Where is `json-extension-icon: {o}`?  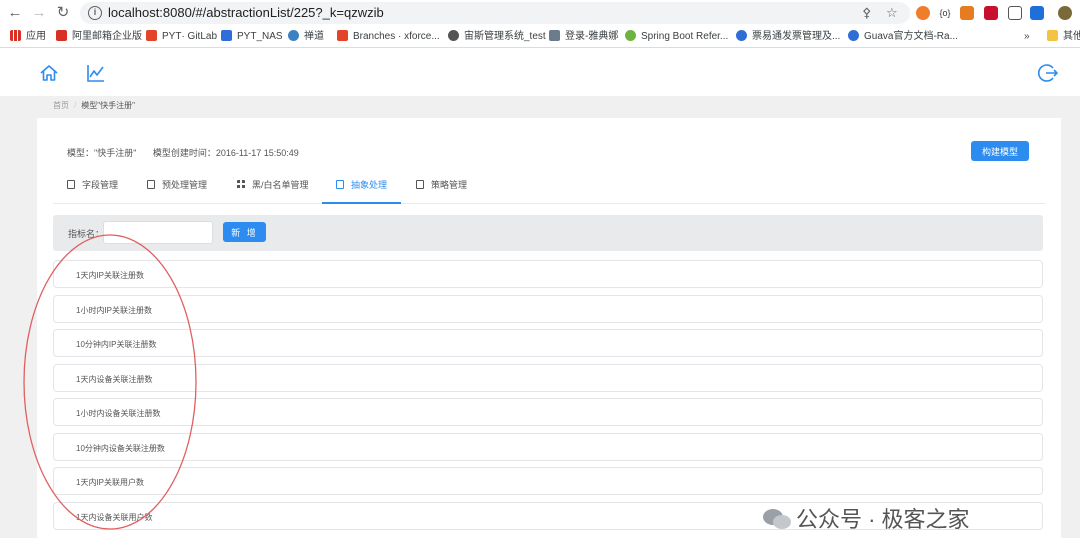 json-extension-icon: {o} is located at coordinates (945, 13).